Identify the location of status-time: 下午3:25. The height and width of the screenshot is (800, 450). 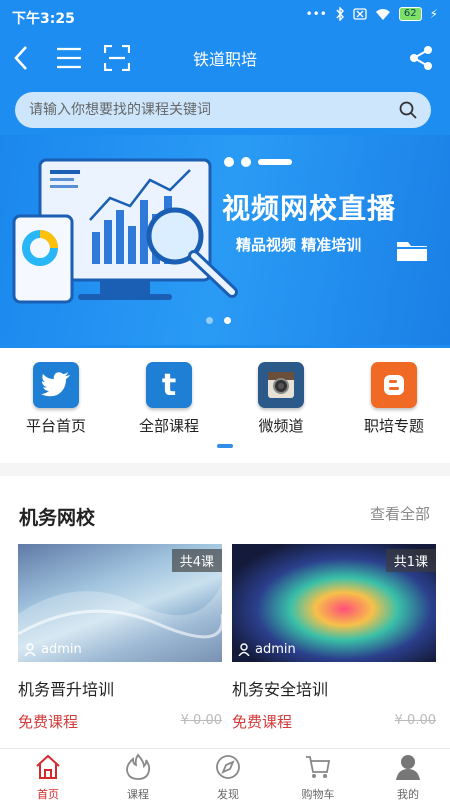
(43, 19).